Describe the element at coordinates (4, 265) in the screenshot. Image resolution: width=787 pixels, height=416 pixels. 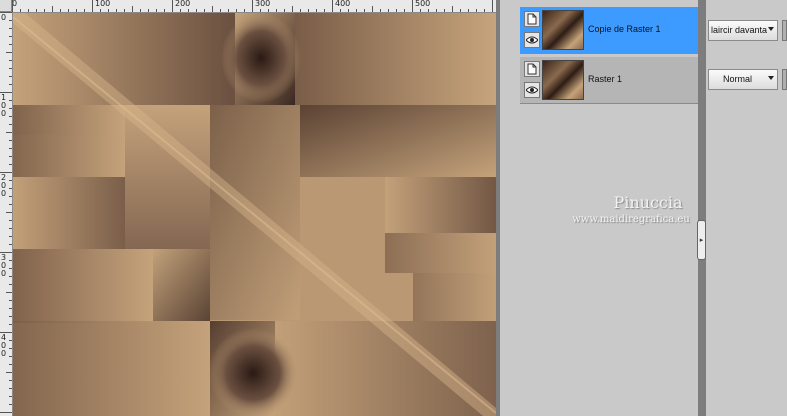
I see `ruler-label: 300` at that location.